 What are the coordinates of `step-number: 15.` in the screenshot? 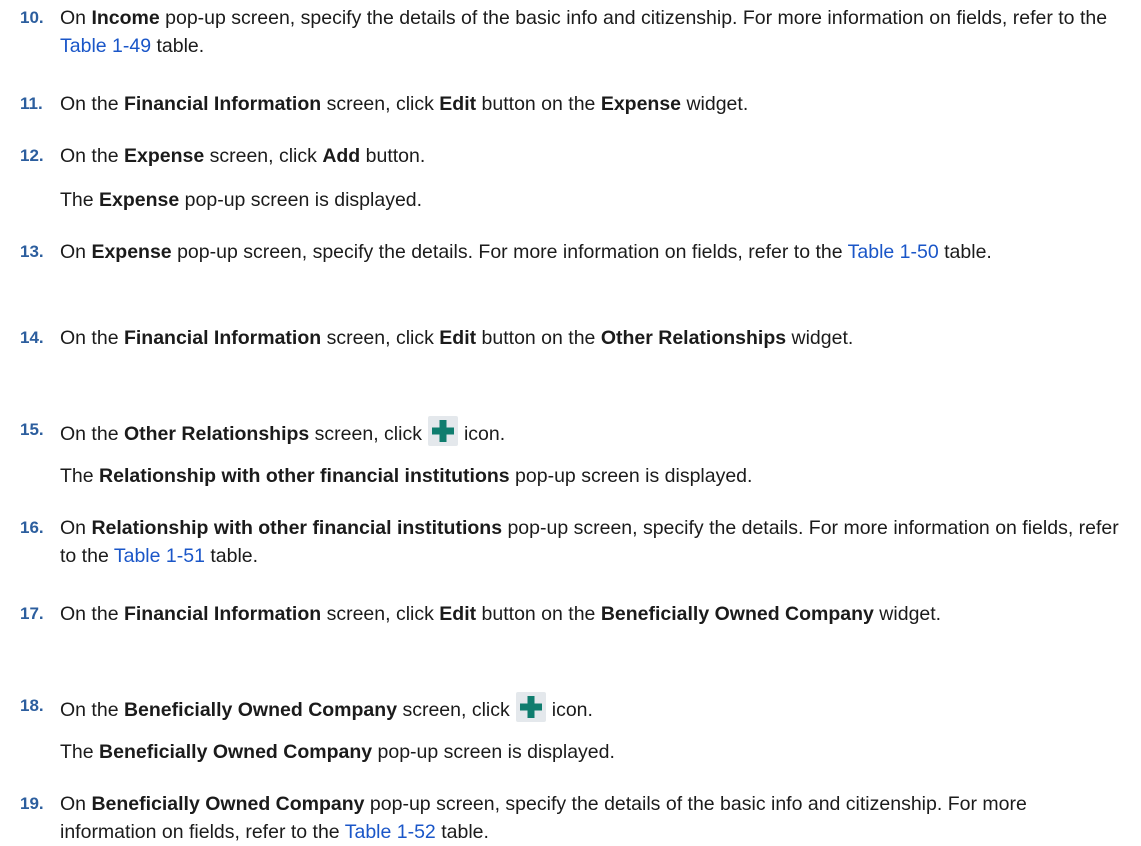 It's located at (32, 429).